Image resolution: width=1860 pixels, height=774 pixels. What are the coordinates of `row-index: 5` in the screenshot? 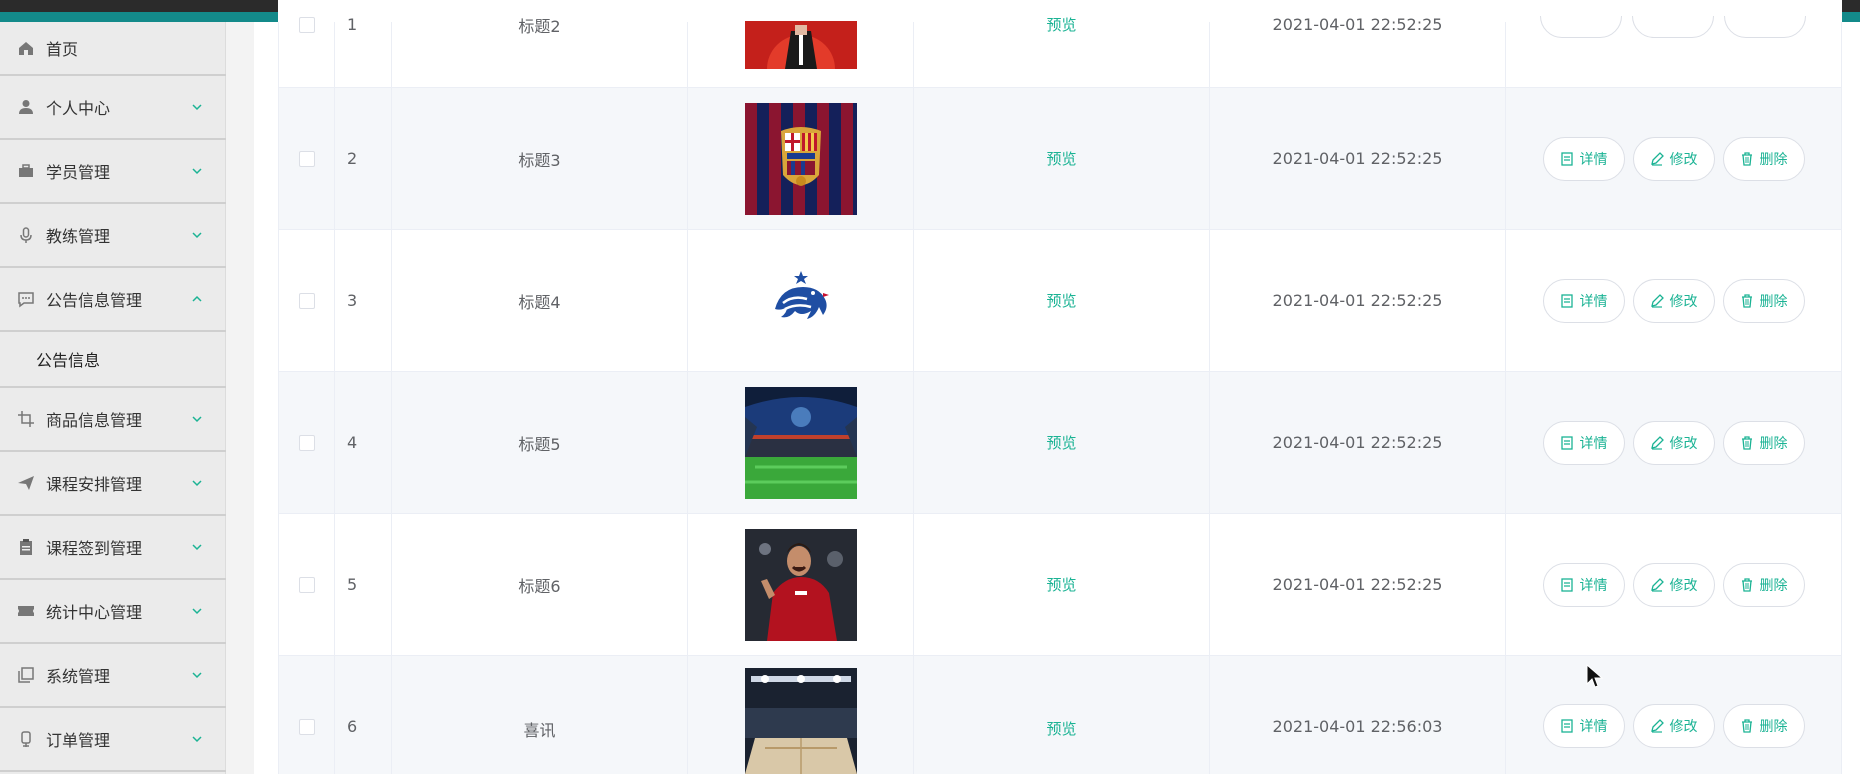 It's located at (363, 584).